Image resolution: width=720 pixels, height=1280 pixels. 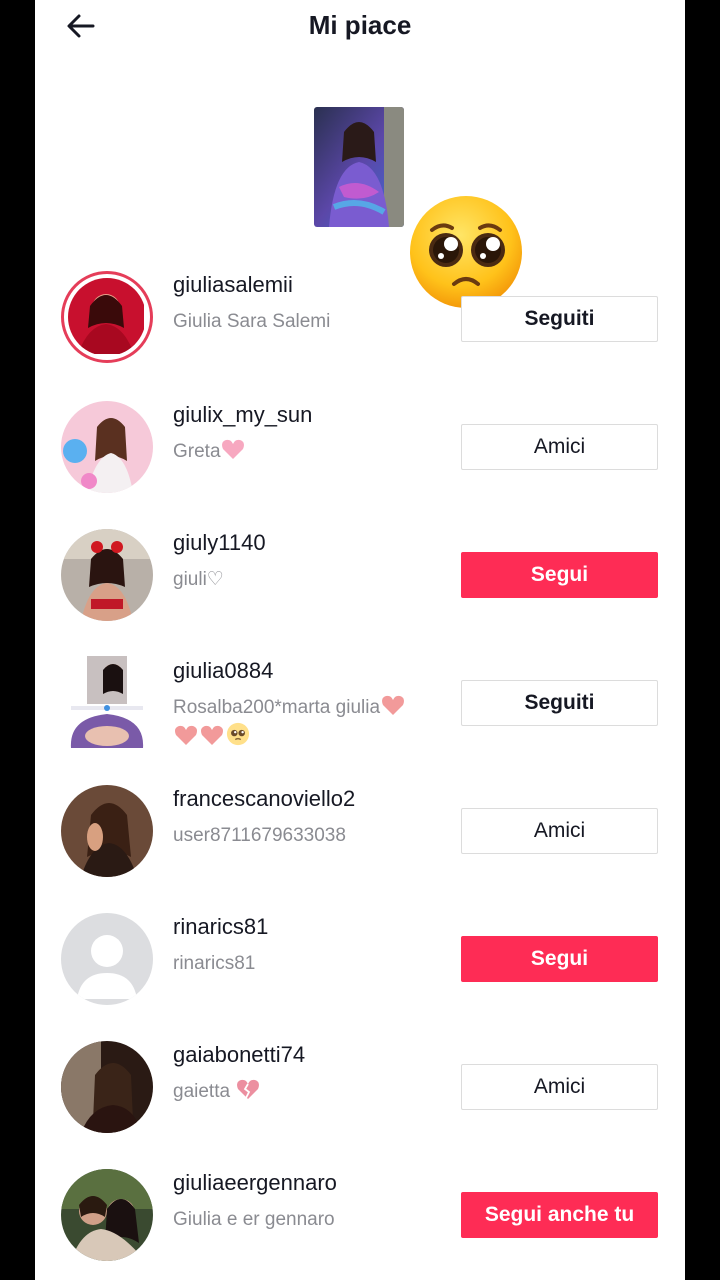 What do you see at coordinates (318, 452) in the screenshot?
I see `display-name: Greta` at bounding box center [318, 452].